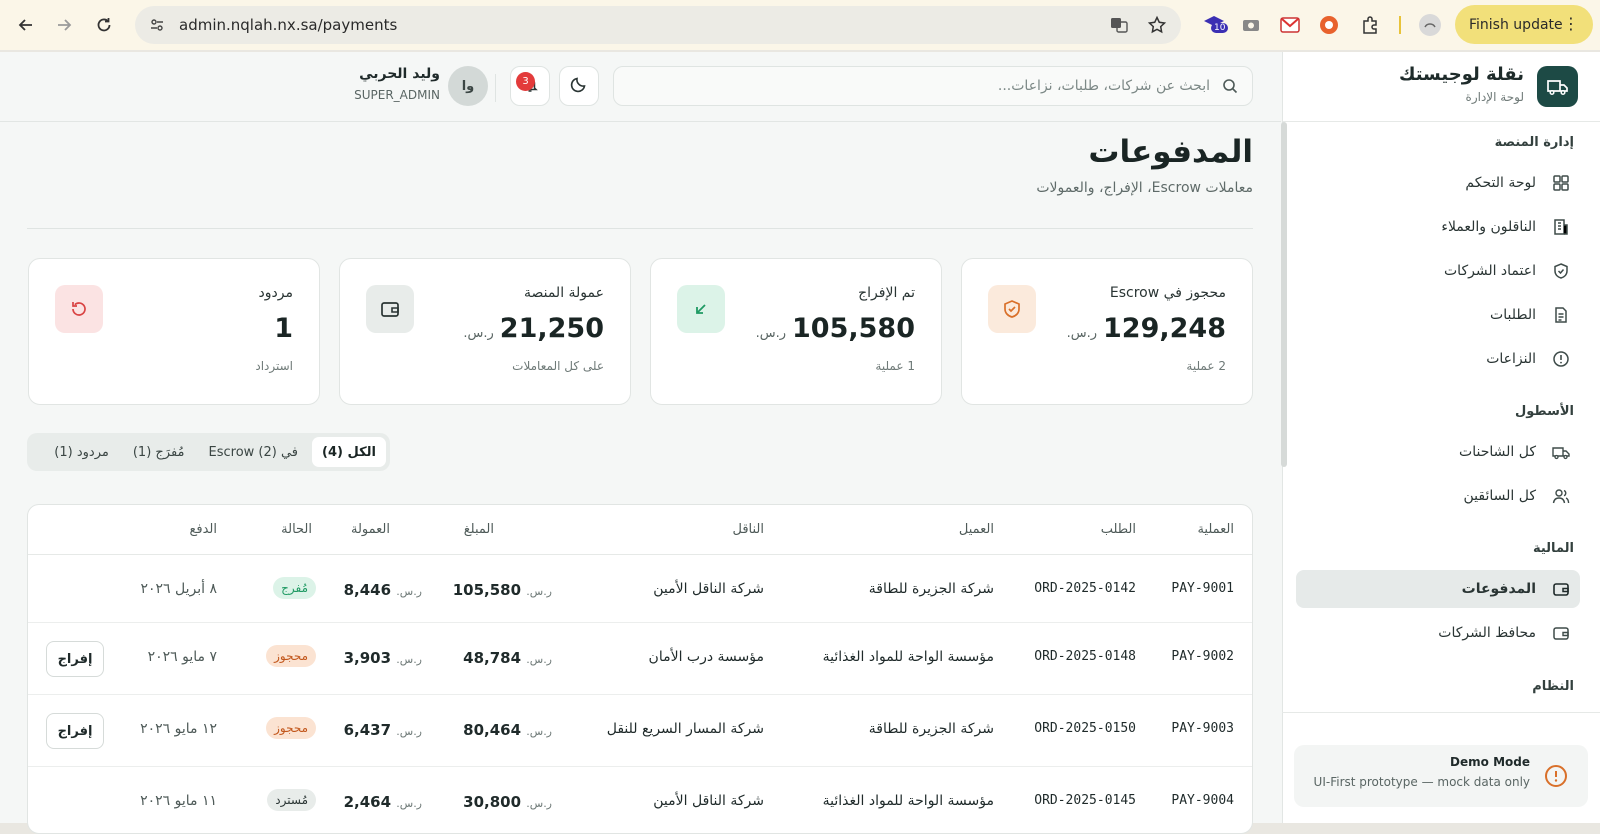 The height and width of the screenshot is (834, 1600). What do you see at coordinates (835, 328) in the screenshot?
I see `stat-value: 105,580 ر.س.` at bounding box center [835, 328].